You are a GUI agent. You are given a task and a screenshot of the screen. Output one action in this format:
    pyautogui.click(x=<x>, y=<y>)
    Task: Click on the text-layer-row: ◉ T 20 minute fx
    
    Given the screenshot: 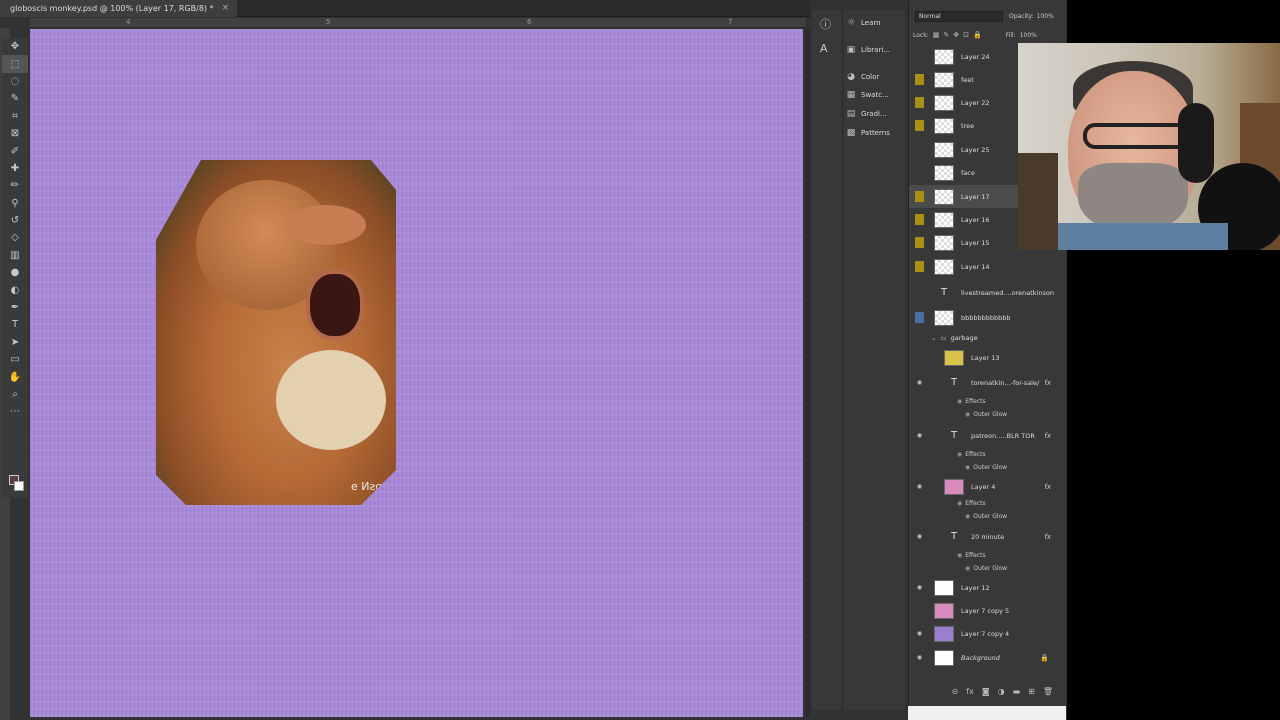 What is the action you would take?
    pyautogui.click(x=984, y=536)
    